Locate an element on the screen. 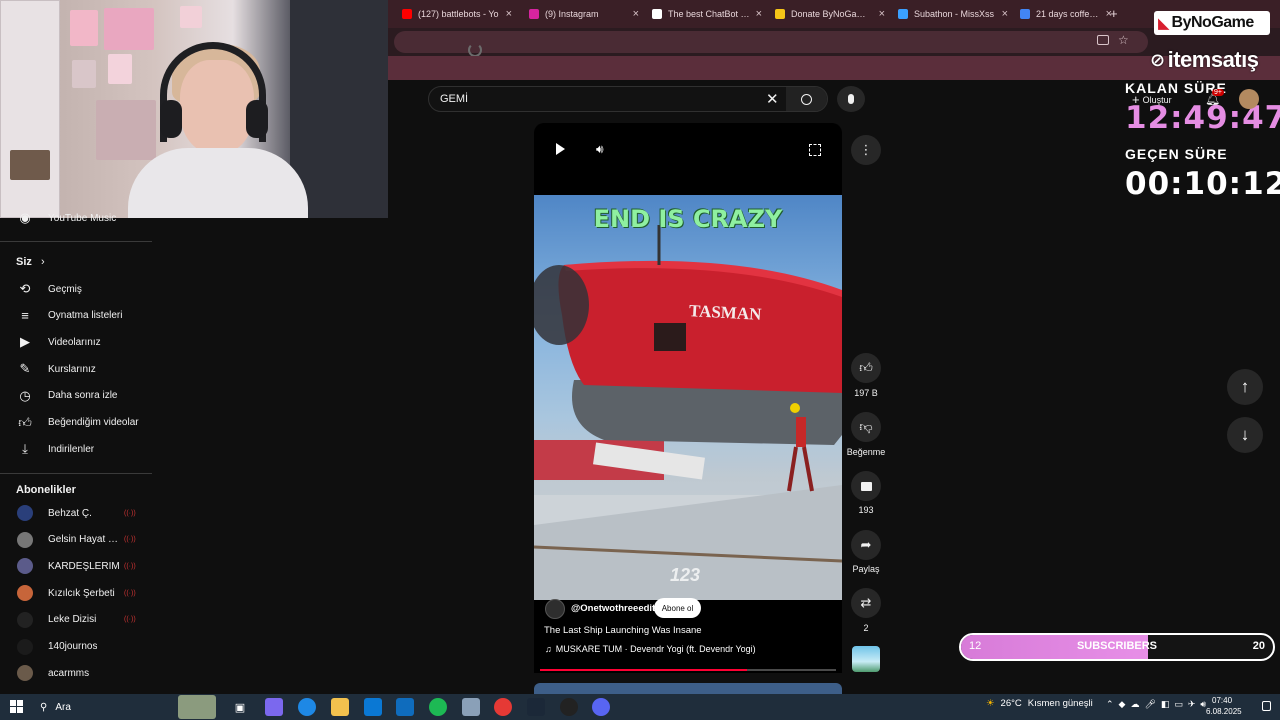 The width and height of the screenshot is (1280, 720). sidebar-item-watch-later: ◷ Daha sonra izle is located at coordinates (76, 396).